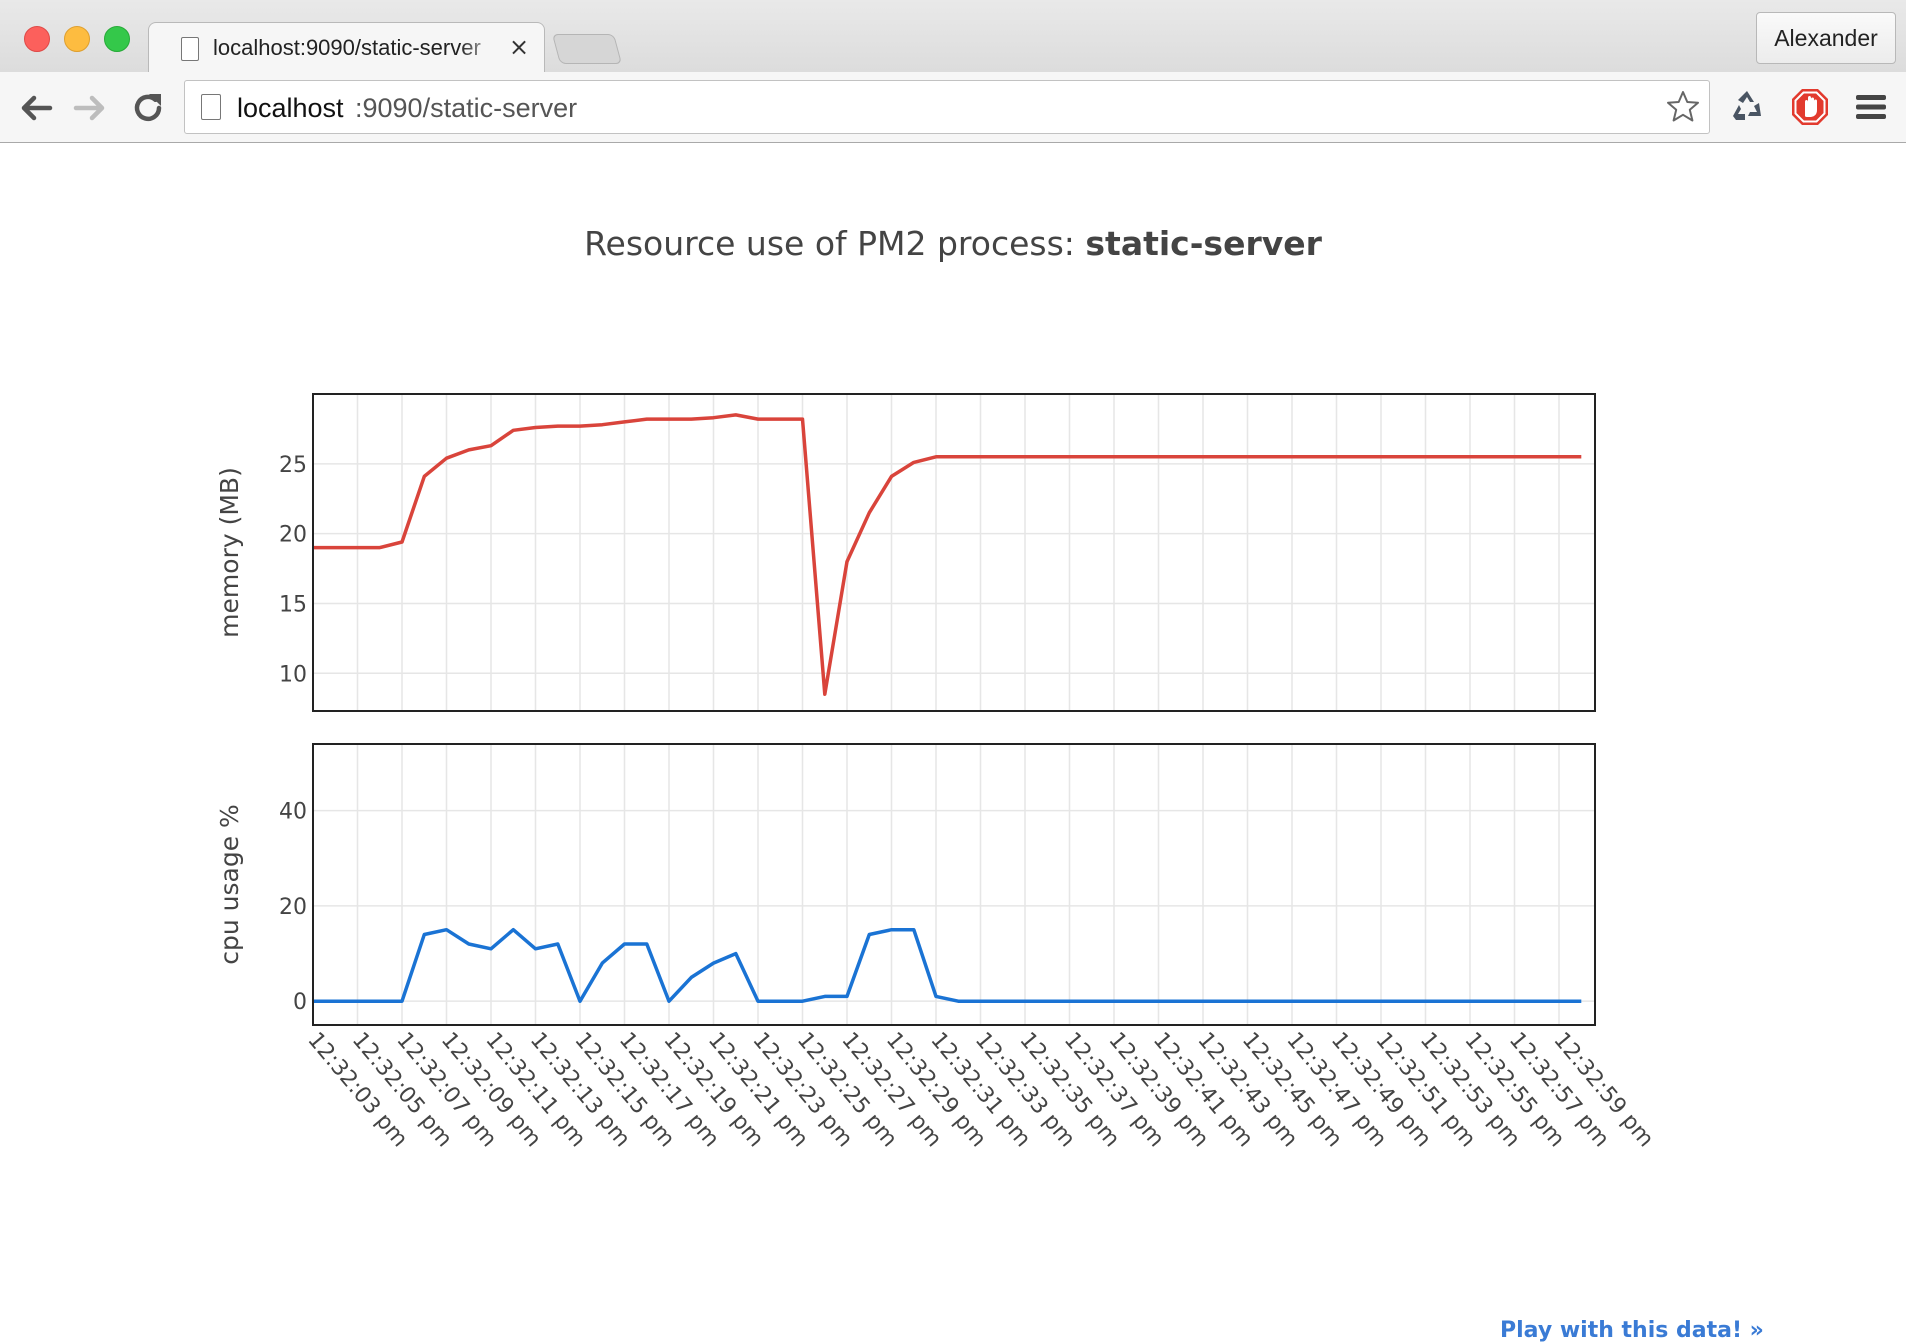  I want to click on cpu-axis-label: cpu usage %, so click(229, 884).